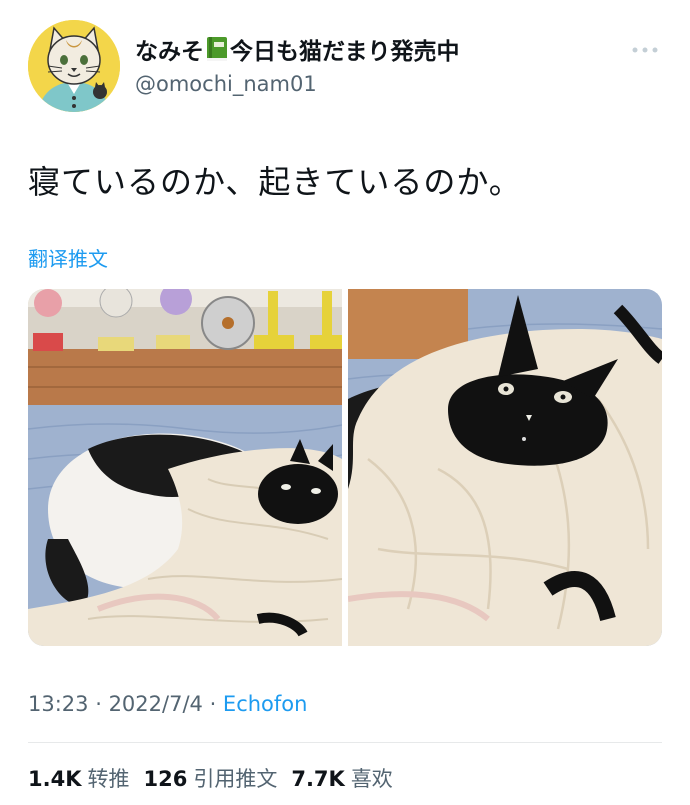 This screenshot has width=690, height=805. Describe the element at coordinates (55, 779) in the screenshot. I see `retweets-count: 1.4K` at that location.